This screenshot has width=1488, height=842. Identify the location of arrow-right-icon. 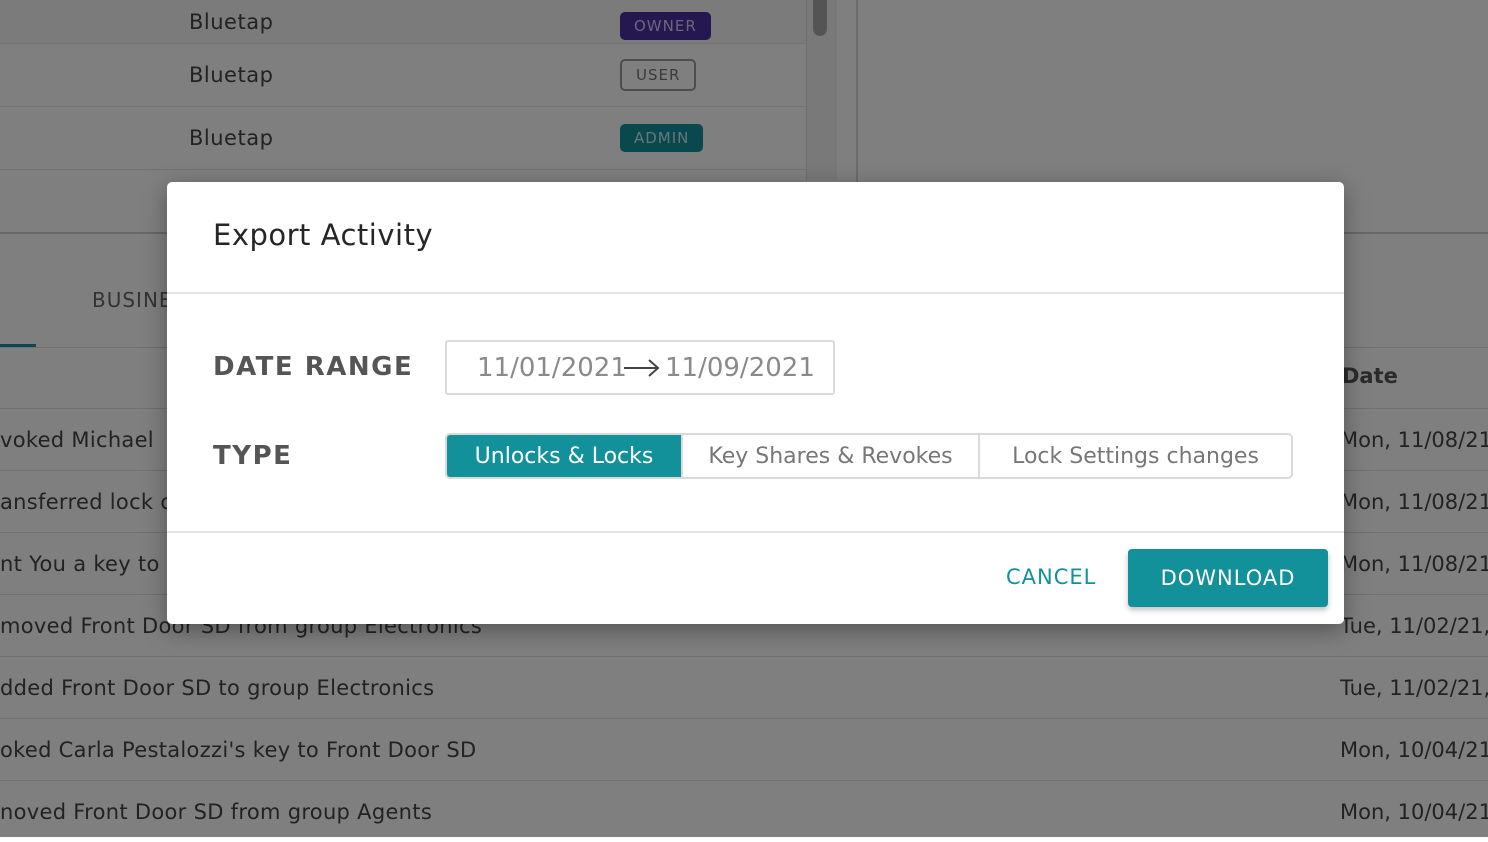
(642, 367).